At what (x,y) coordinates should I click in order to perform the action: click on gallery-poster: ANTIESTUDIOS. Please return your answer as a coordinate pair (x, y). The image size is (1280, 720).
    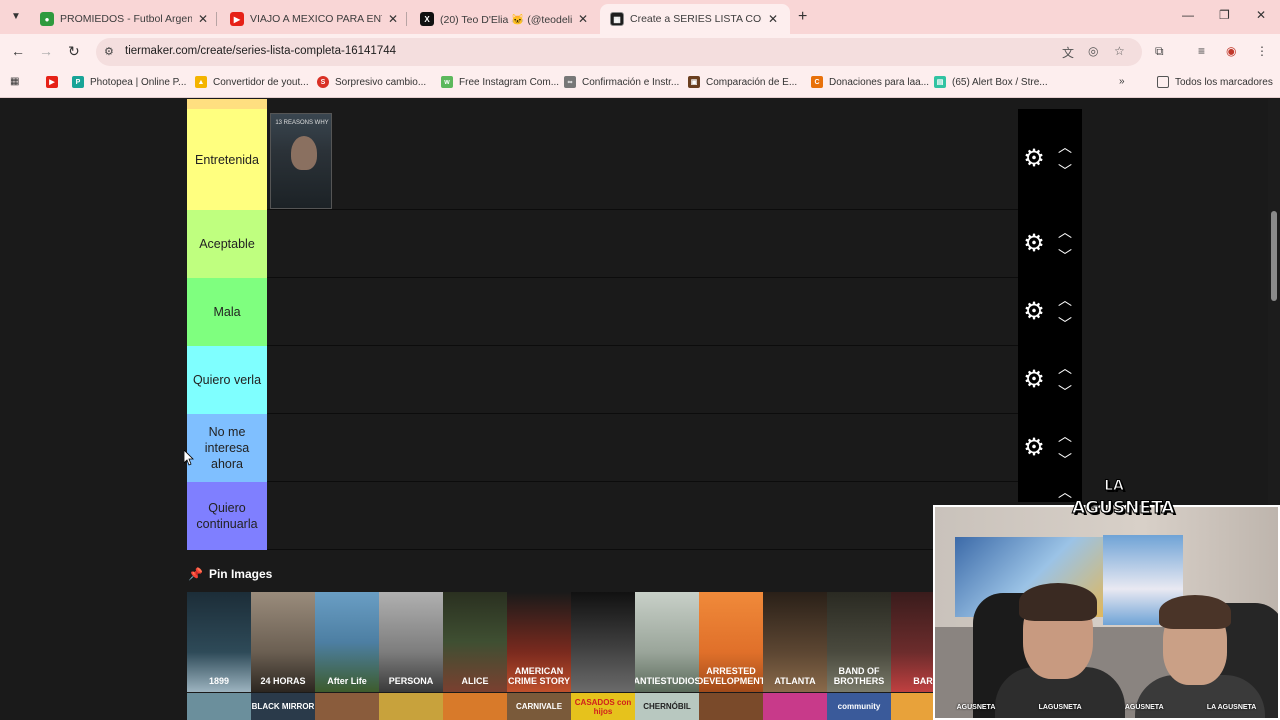
    Looking at the image, I should click on (667, 642).